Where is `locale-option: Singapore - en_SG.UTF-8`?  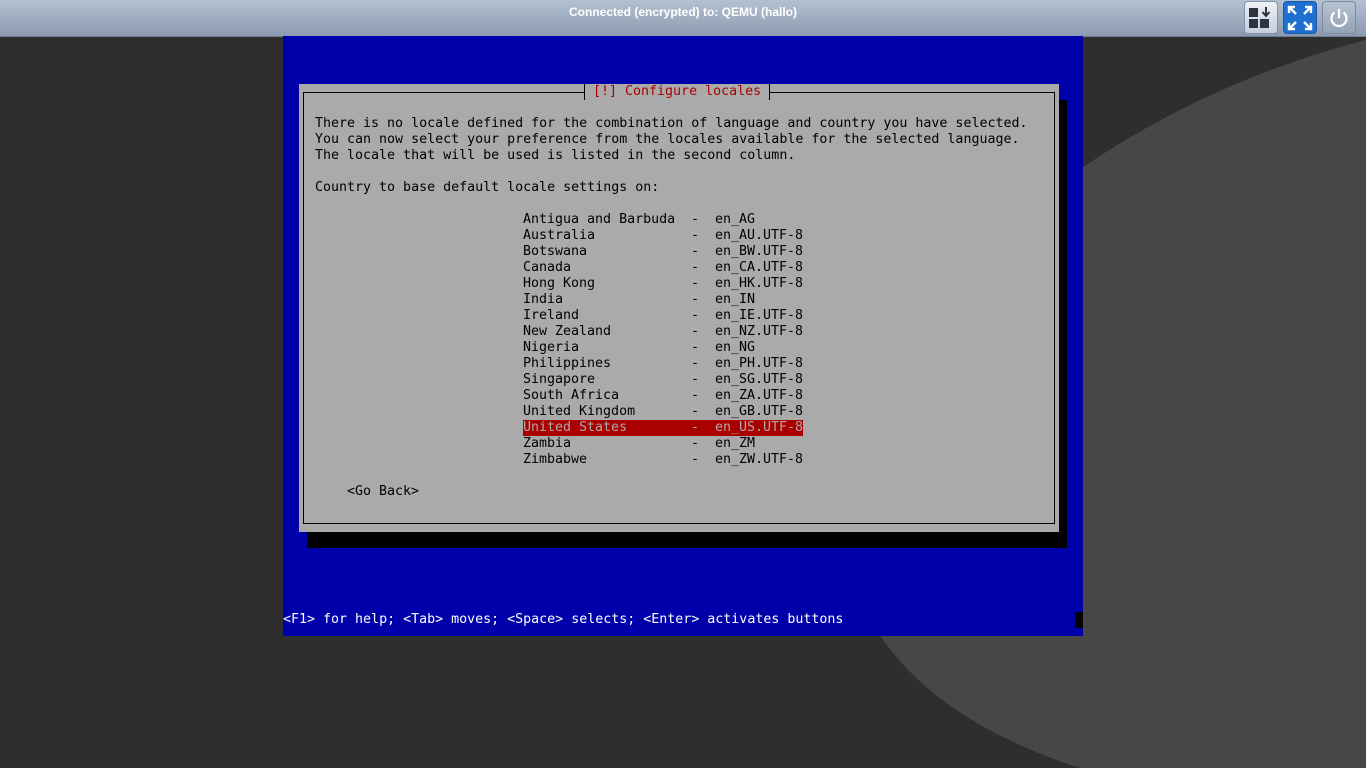
locale-option: Singapore - en_SG.UTF-8 is located at coordinates (663, 380).